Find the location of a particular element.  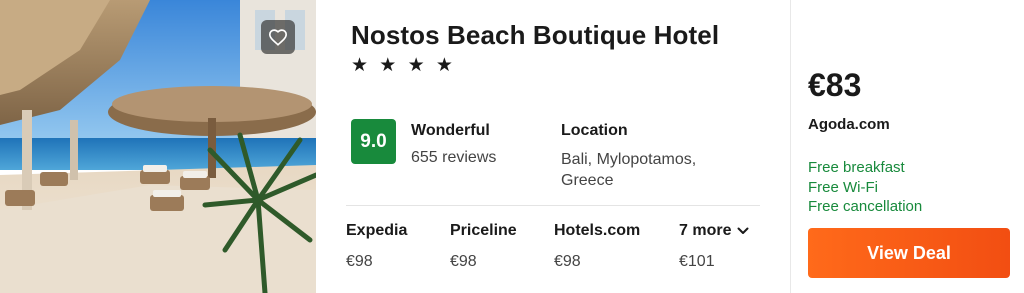

review-count: 655 reviews is located at coordinates (454, 157).